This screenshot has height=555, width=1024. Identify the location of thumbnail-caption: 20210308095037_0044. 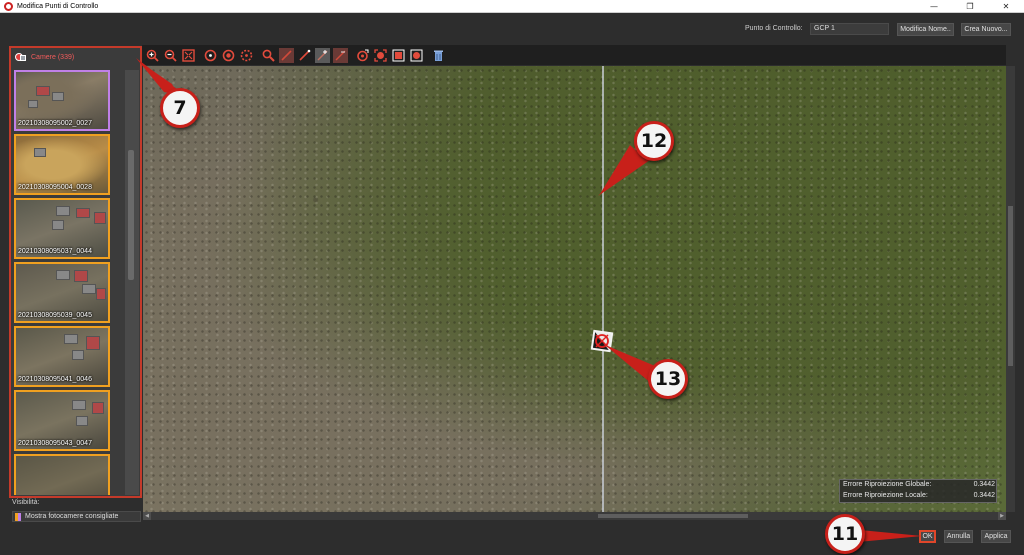
(55, 251).